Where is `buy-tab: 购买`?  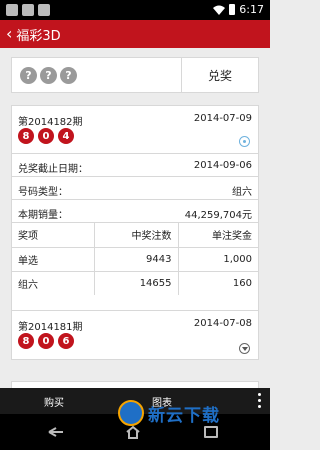 buy-tab: 购买 is located at coordinates (54, 401).